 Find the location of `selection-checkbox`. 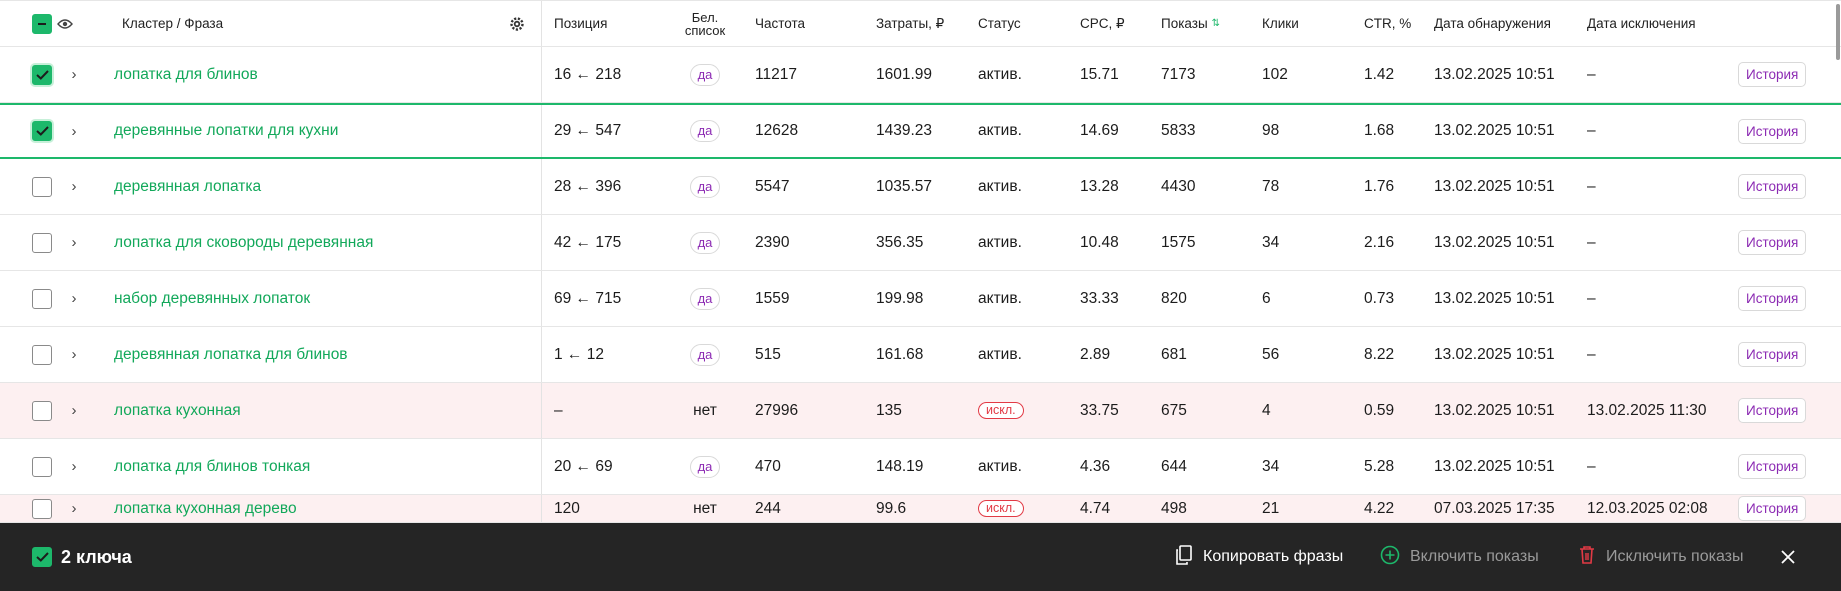

selection-checkbox is located at coordinates (42, 557).